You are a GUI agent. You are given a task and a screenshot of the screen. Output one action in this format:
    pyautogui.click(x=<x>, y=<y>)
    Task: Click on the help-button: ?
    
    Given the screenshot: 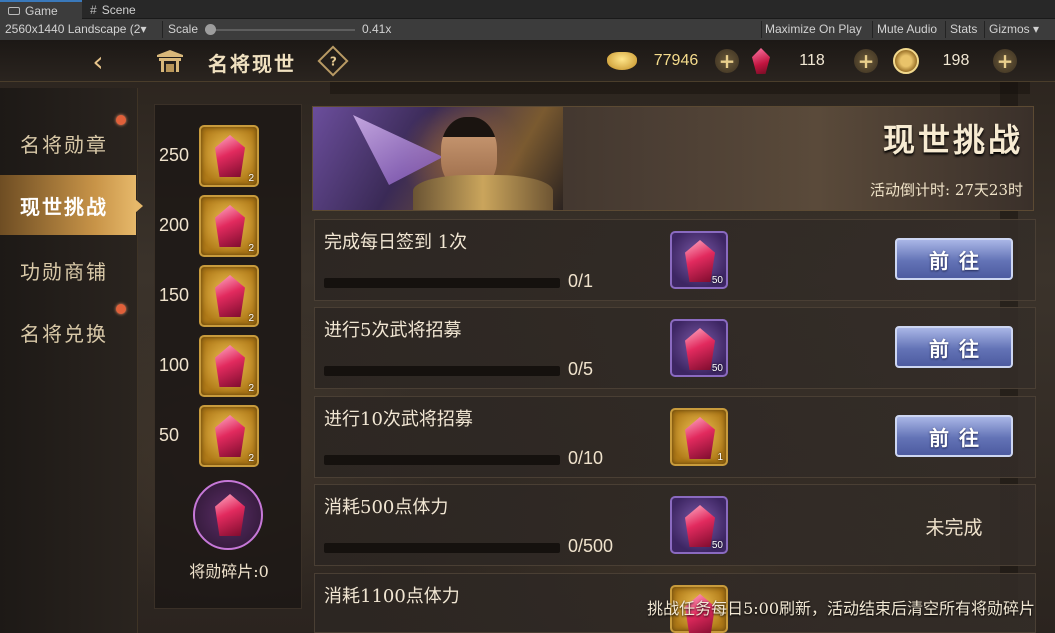 What is the action you would take?
    pyautogui.click(x=333, y=61)
    